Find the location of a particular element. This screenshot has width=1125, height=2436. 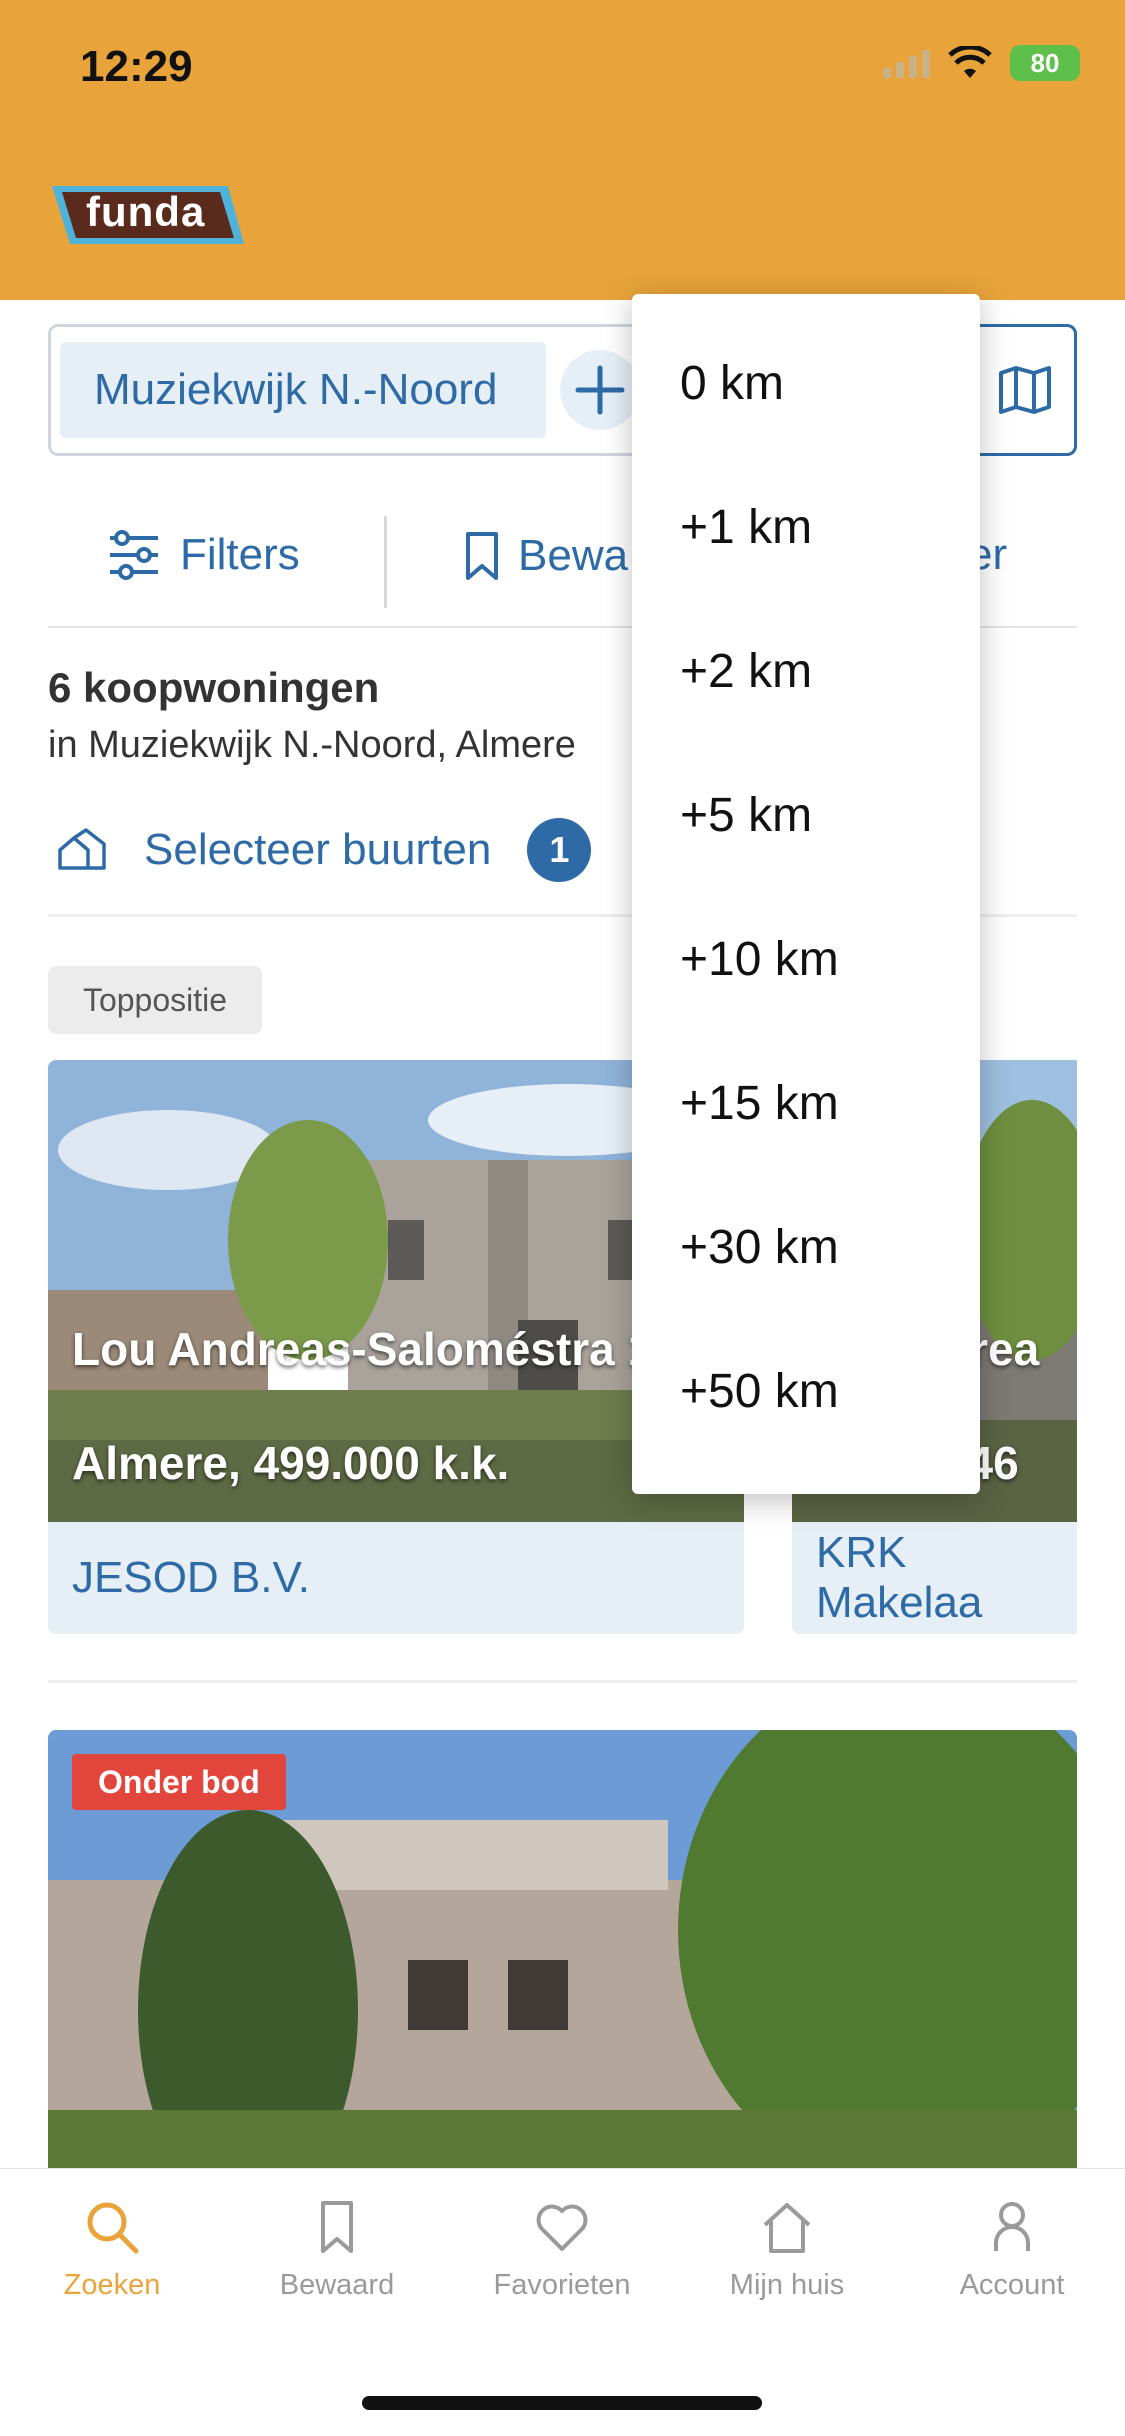

radius-option: +5 km is located at coordinates (746, 815).